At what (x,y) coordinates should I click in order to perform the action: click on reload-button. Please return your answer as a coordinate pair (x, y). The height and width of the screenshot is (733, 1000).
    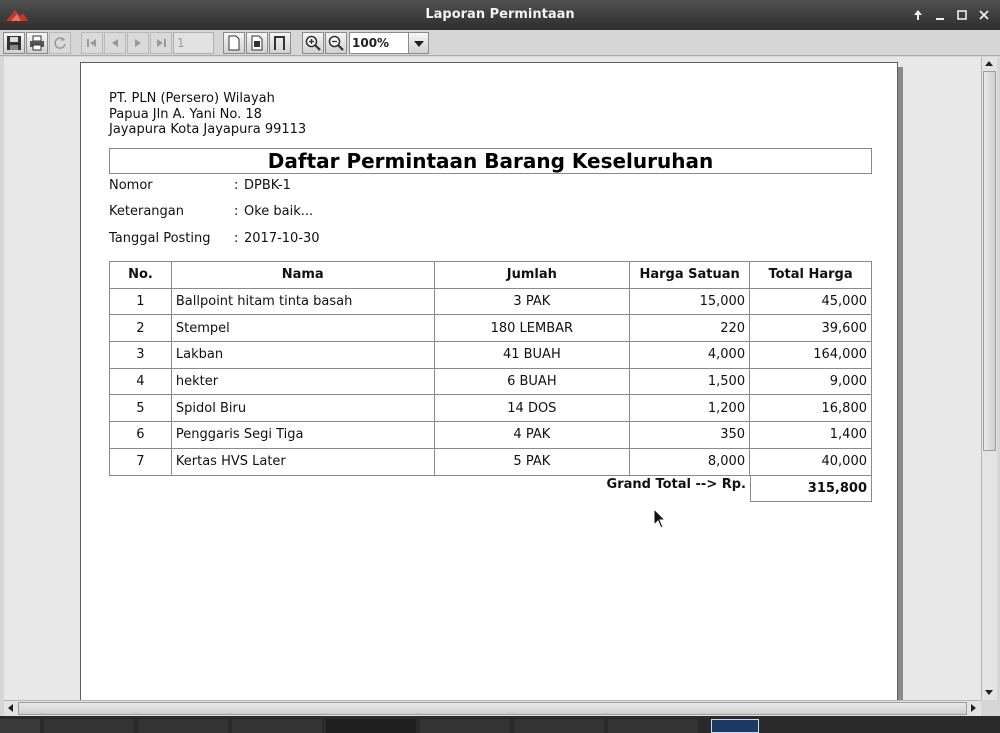
    Looking at the image, I should click on (60, 43).